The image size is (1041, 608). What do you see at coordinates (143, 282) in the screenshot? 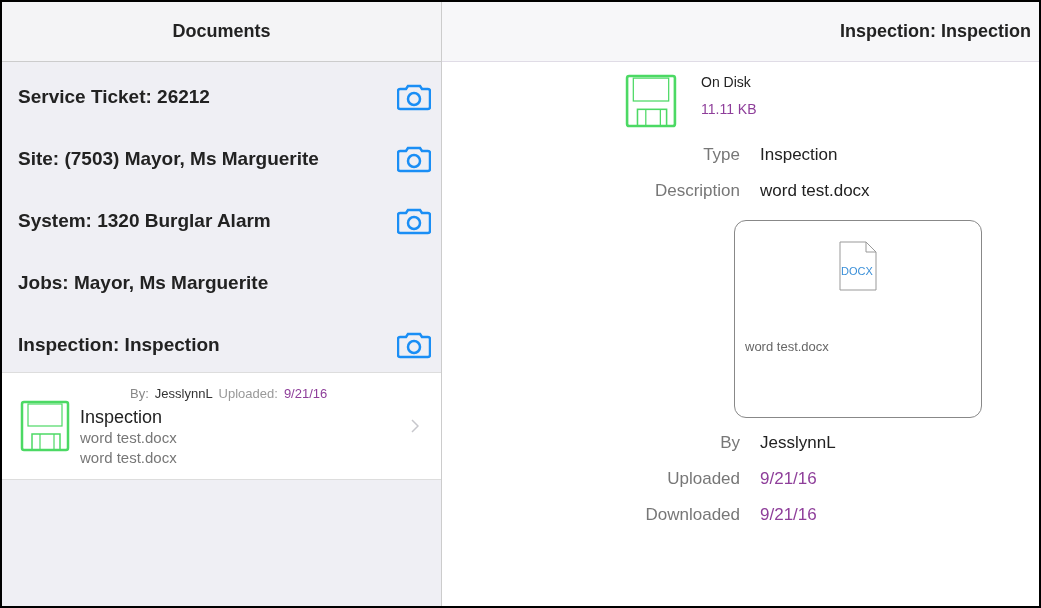
I see `section-title: Jobs: Mayor, Ms Marguerite` at bounding box center [143, 282].